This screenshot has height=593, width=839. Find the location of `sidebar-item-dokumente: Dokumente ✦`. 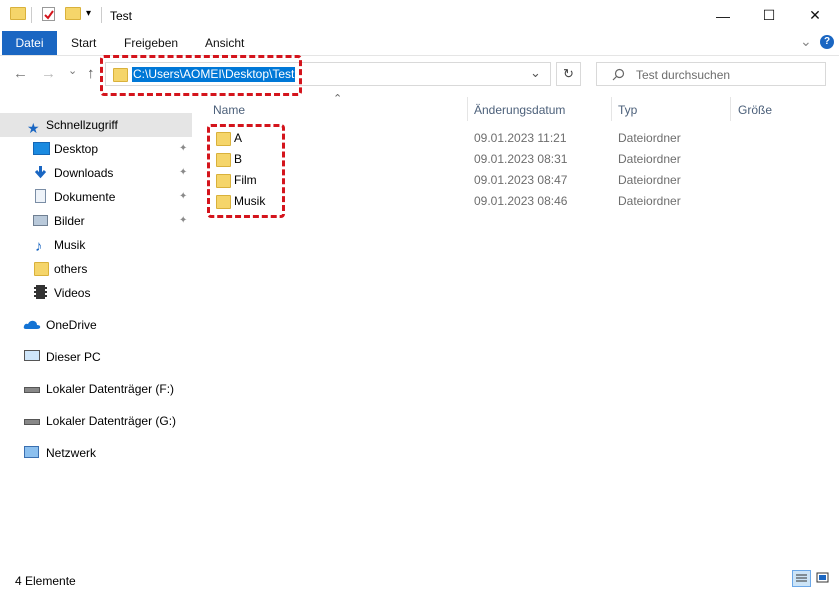

sidebar-item-dokumente: Dokumente ✦ is located at coordinates (96, 197).